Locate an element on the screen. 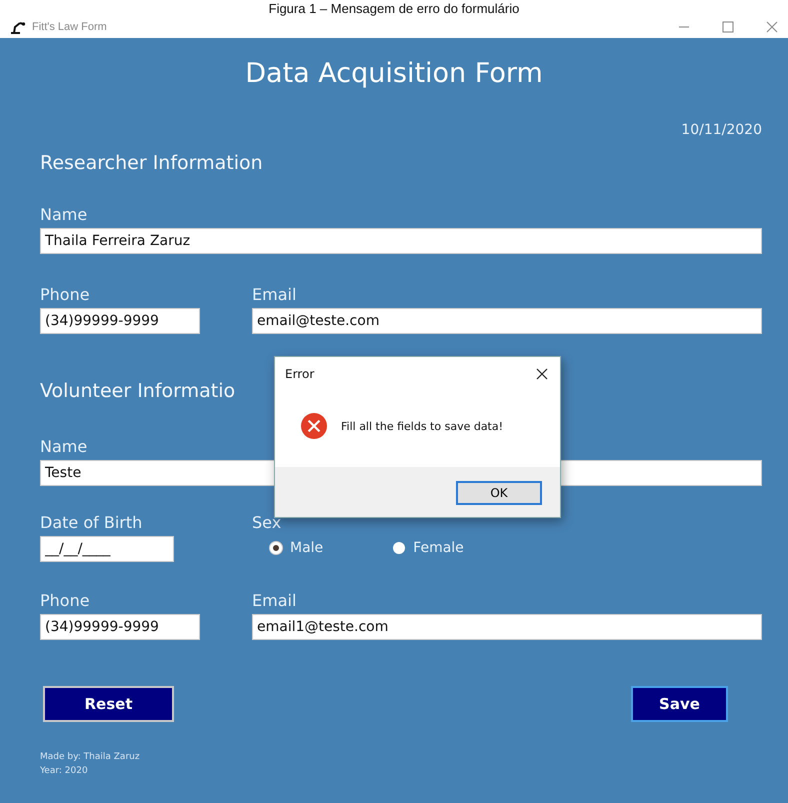 The image size is (788, 803). figure-caption: Figura 1 – Mensagem de erro do formulário is located at coordinates (394, 8).